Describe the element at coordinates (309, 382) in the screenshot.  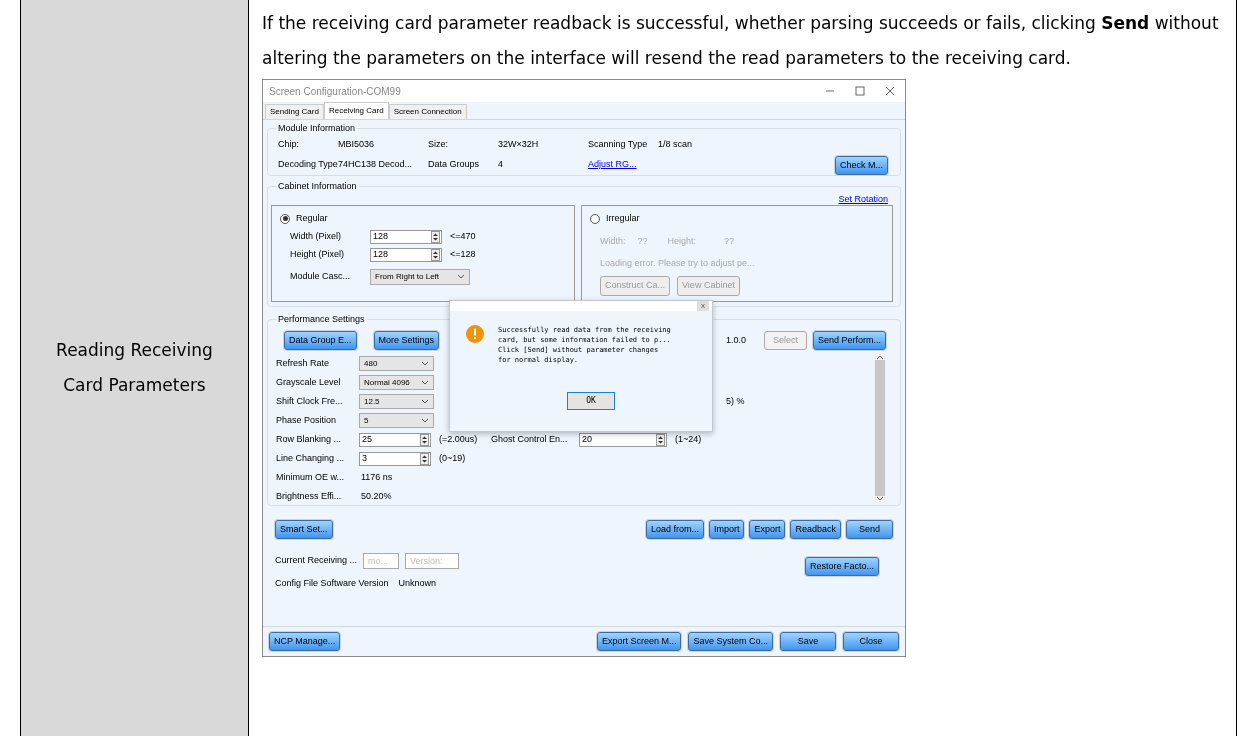
I see `field-label: Grayscale Level` at that location.